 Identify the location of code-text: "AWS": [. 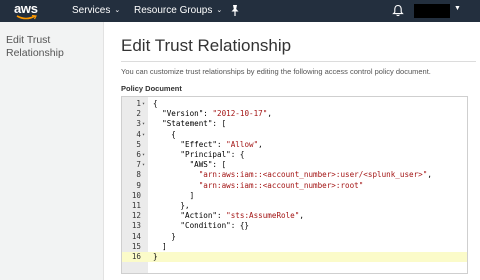
(190, 165).